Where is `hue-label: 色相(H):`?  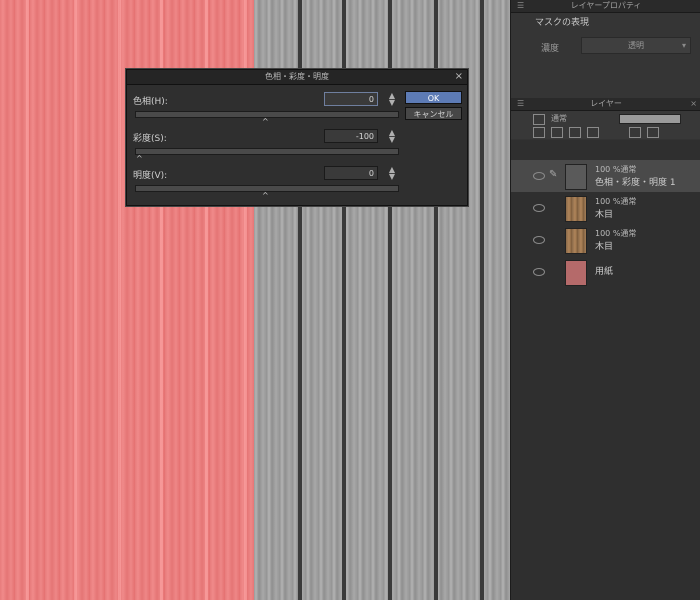 hue-label: 色相(H): is located at coordinates (150, 102).